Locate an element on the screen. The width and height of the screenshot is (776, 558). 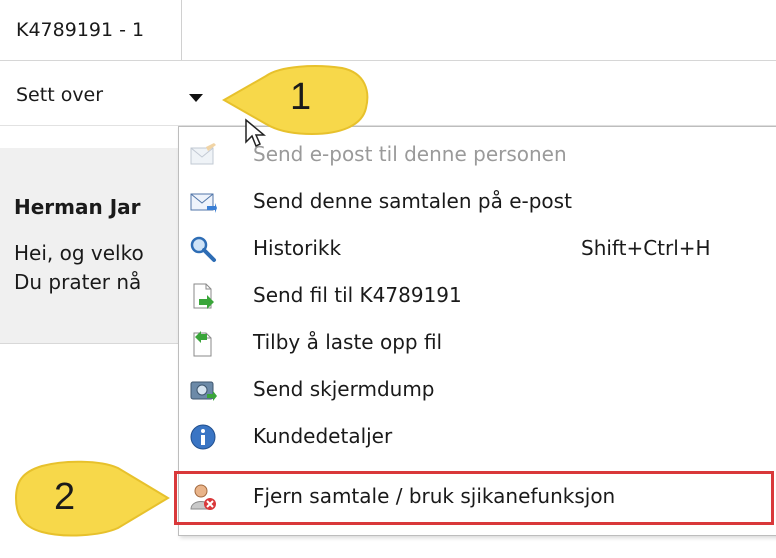
menu-item-label: Send denne samtalen på e-post is located at coordinates (412, 201).